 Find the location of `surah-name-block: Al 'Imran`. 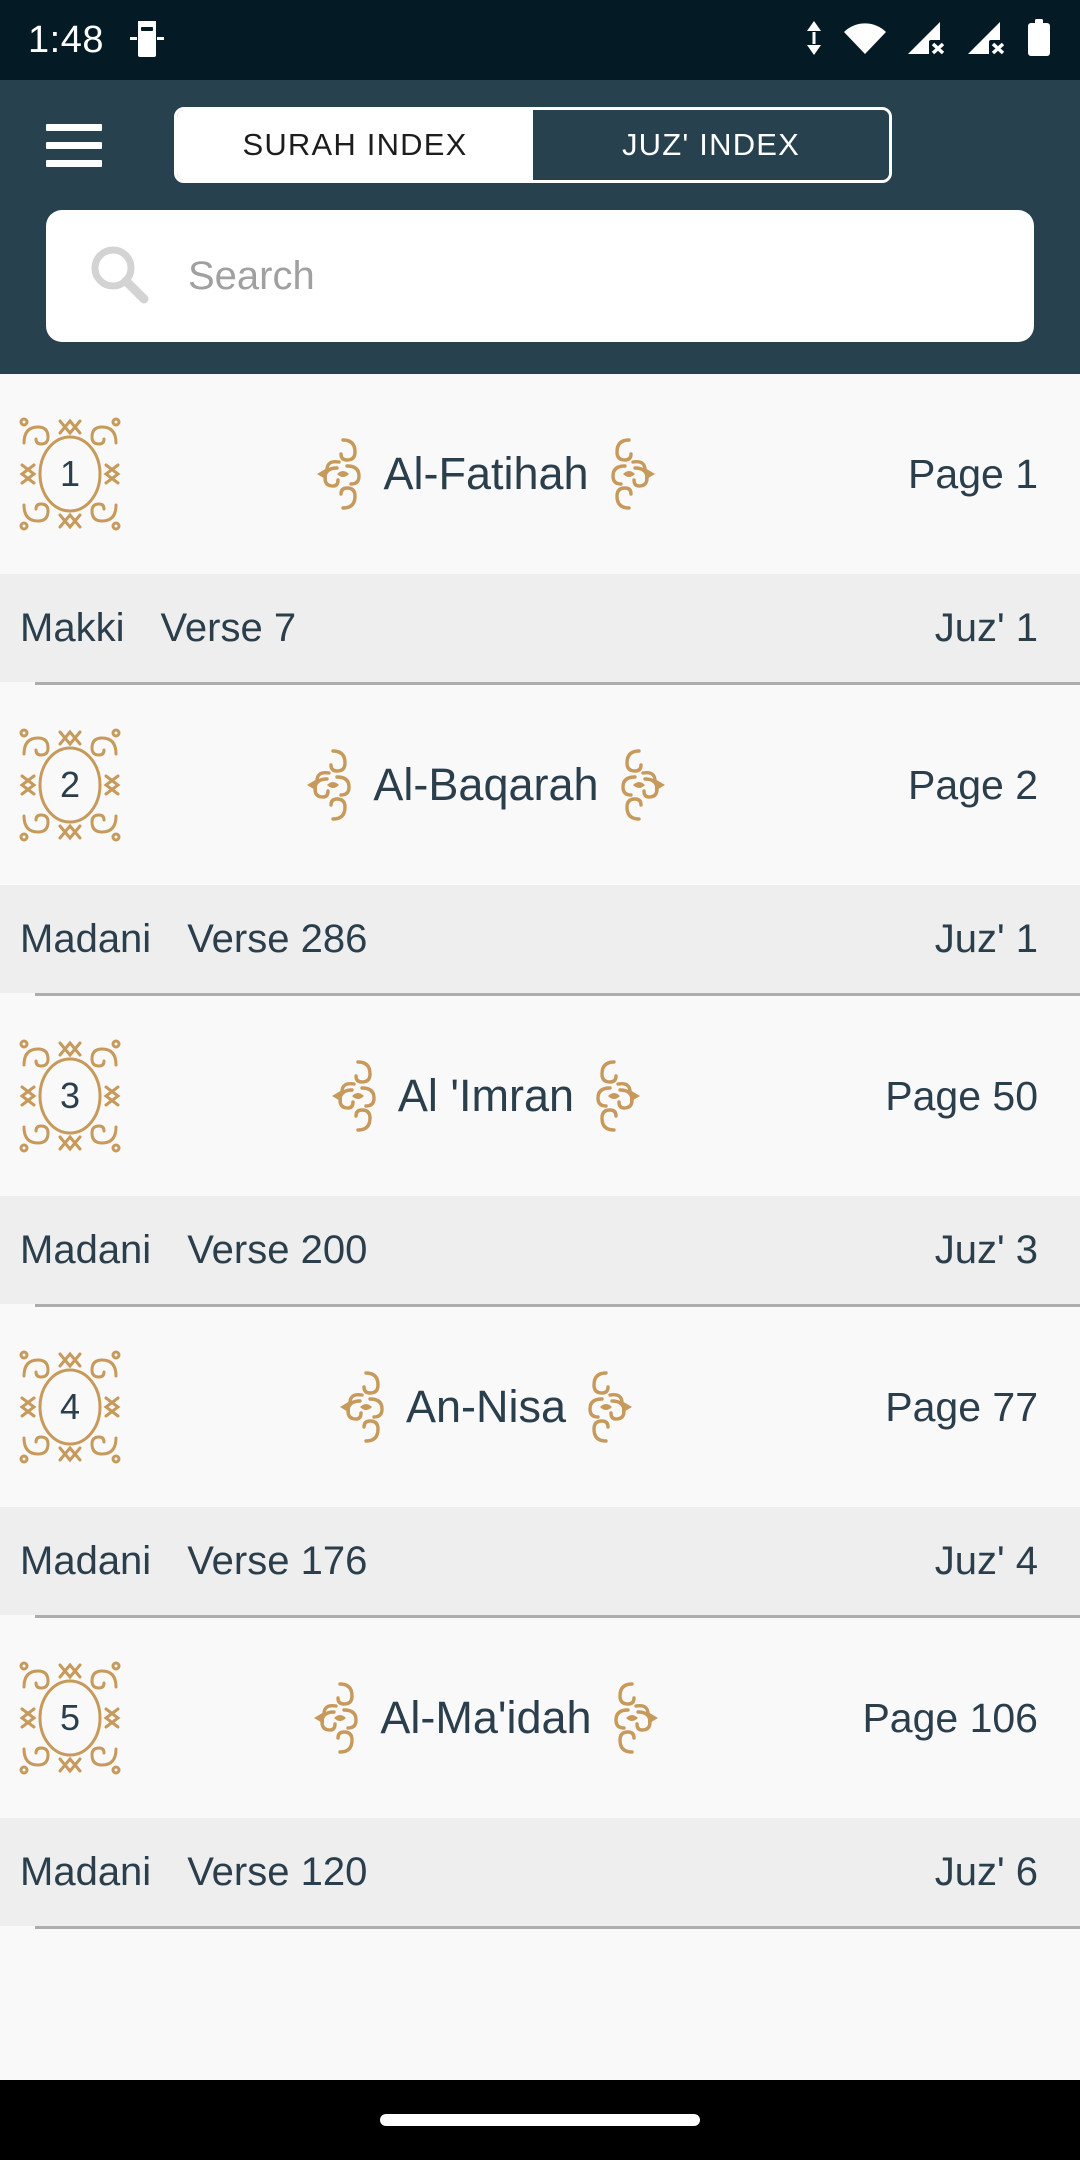

surah-name-block: Al 'Imran is located at coordinates (486, 1096).